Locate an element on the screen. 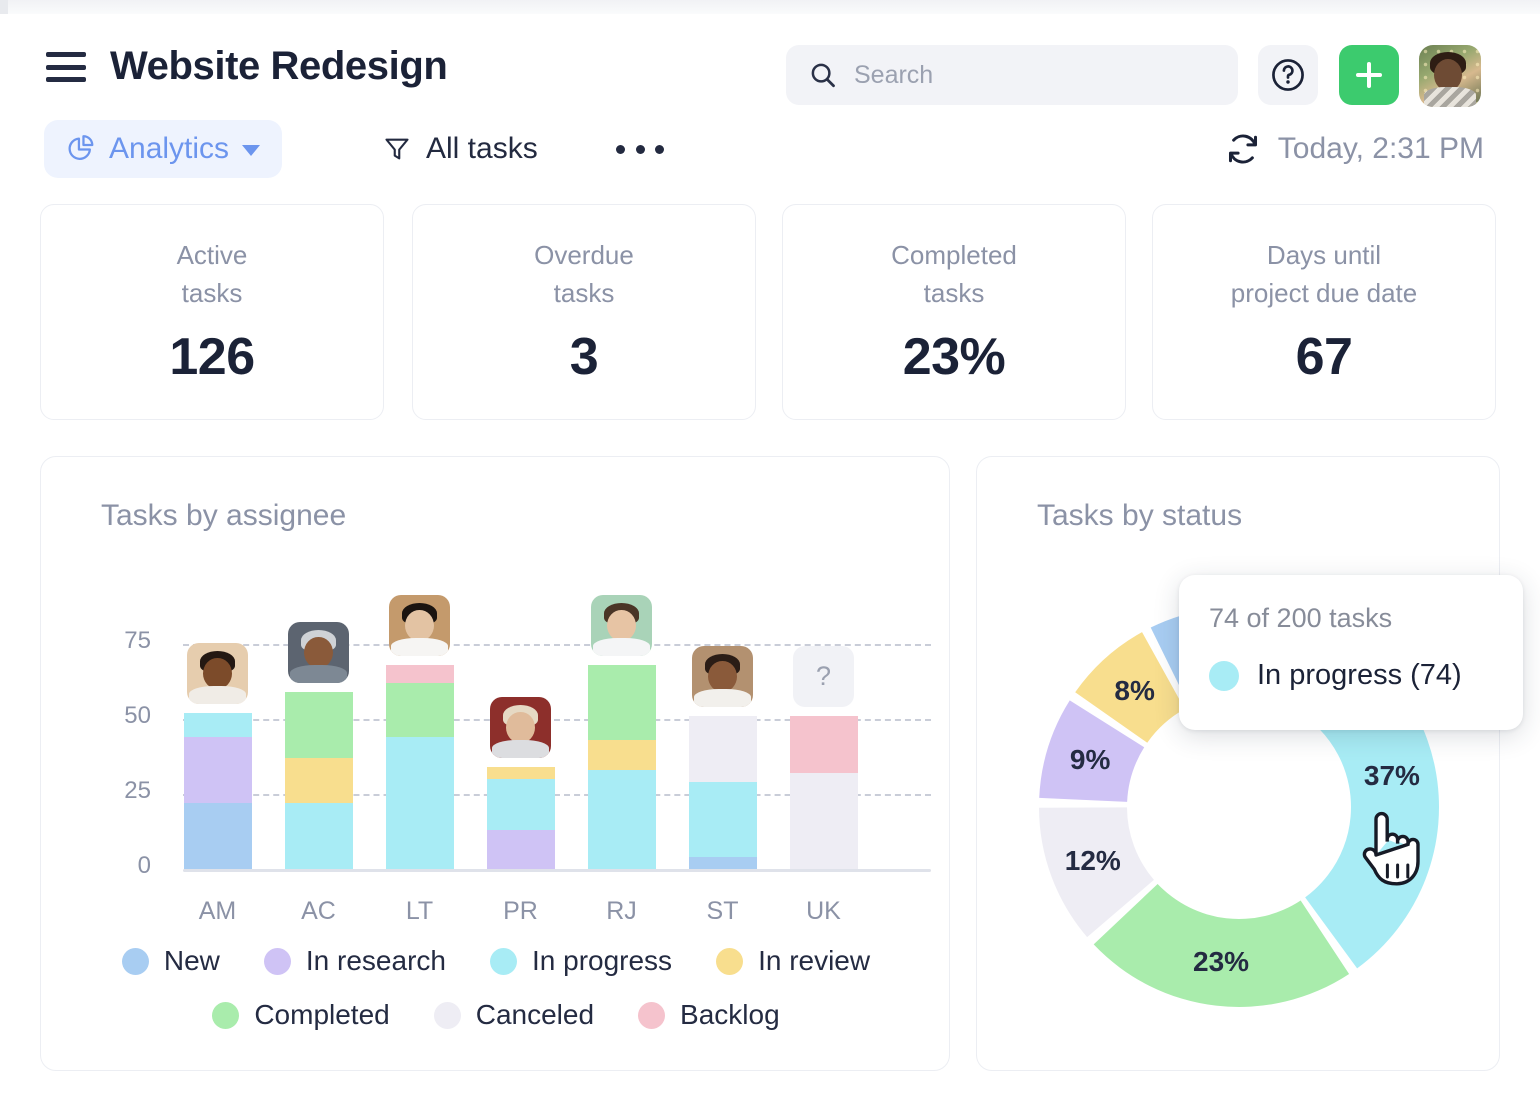  legend-label: Backlog is located at coordinates (730, 1014).